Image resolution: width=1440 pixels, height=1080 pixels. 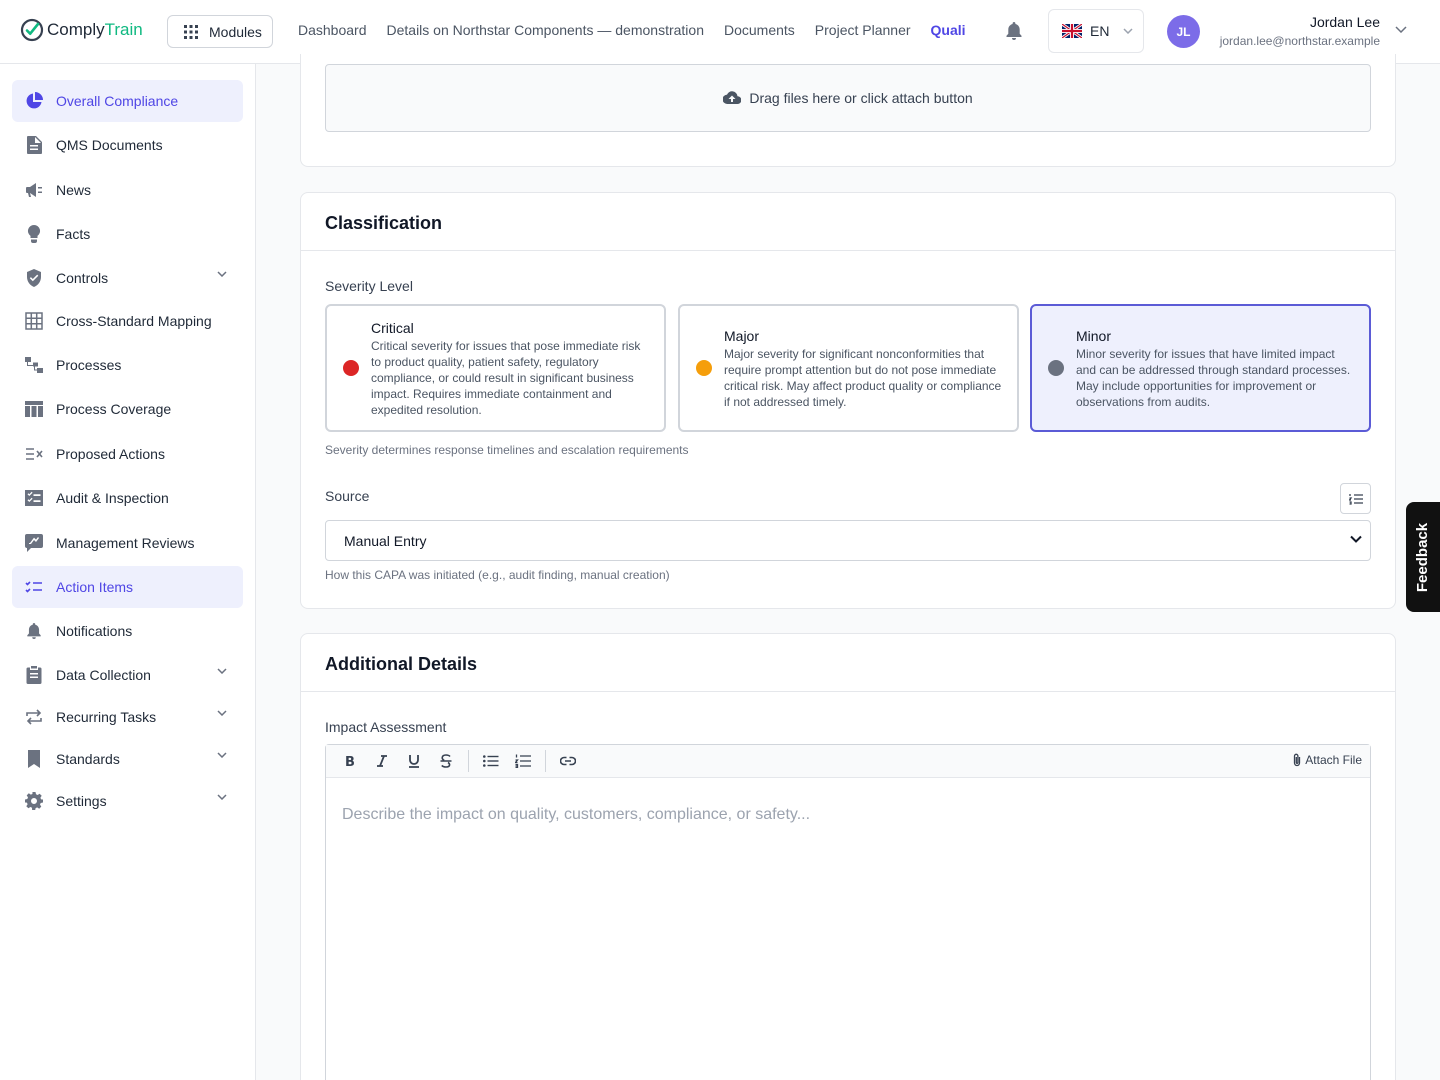 I want to click on source-list-button, so click(x=1355, y=498).